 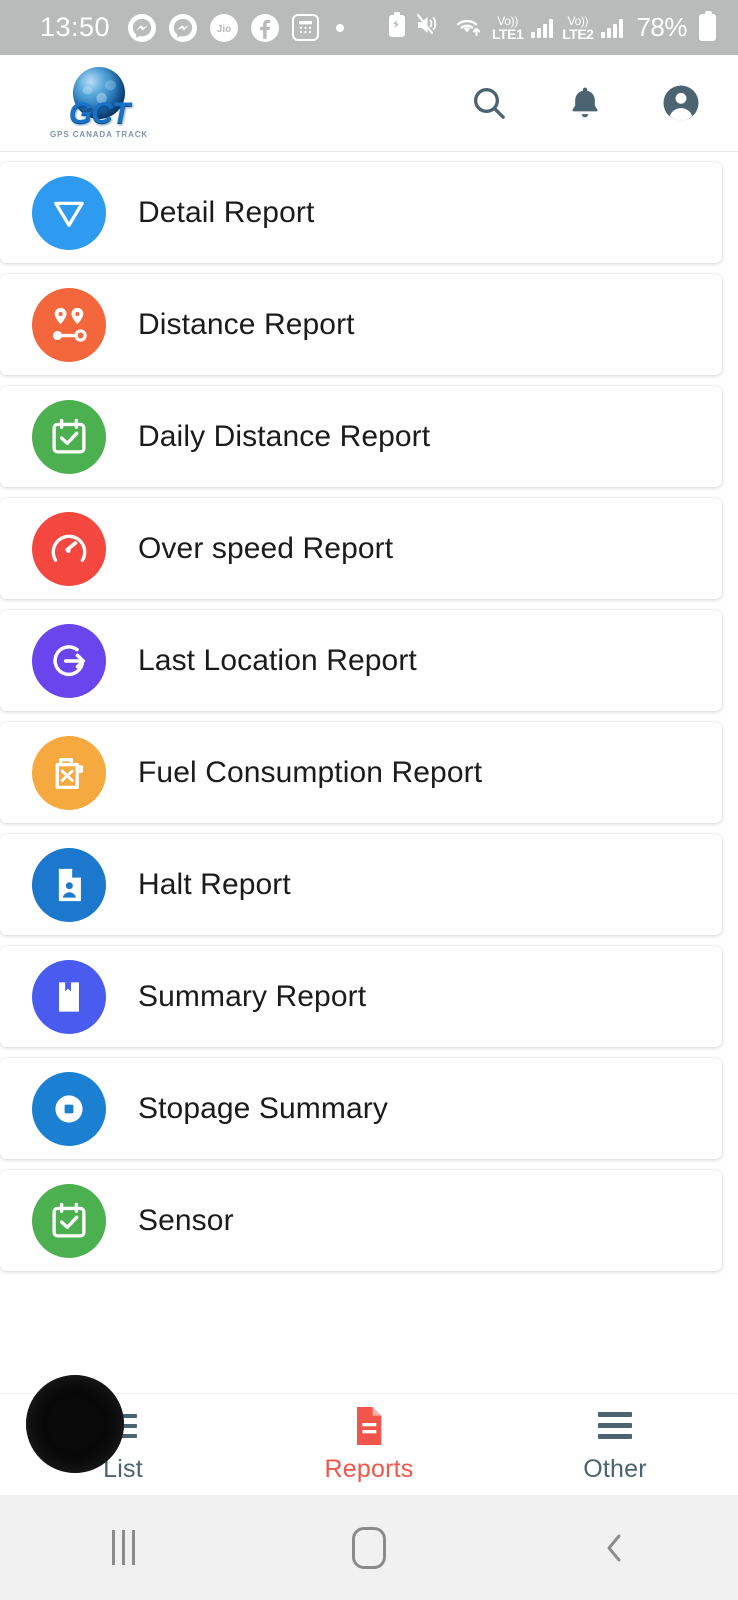 What do you see at coordinates (578, 20) in the screenshot?
I see `sim2-volte-label: Vo))` at bounding box center [578, 20].